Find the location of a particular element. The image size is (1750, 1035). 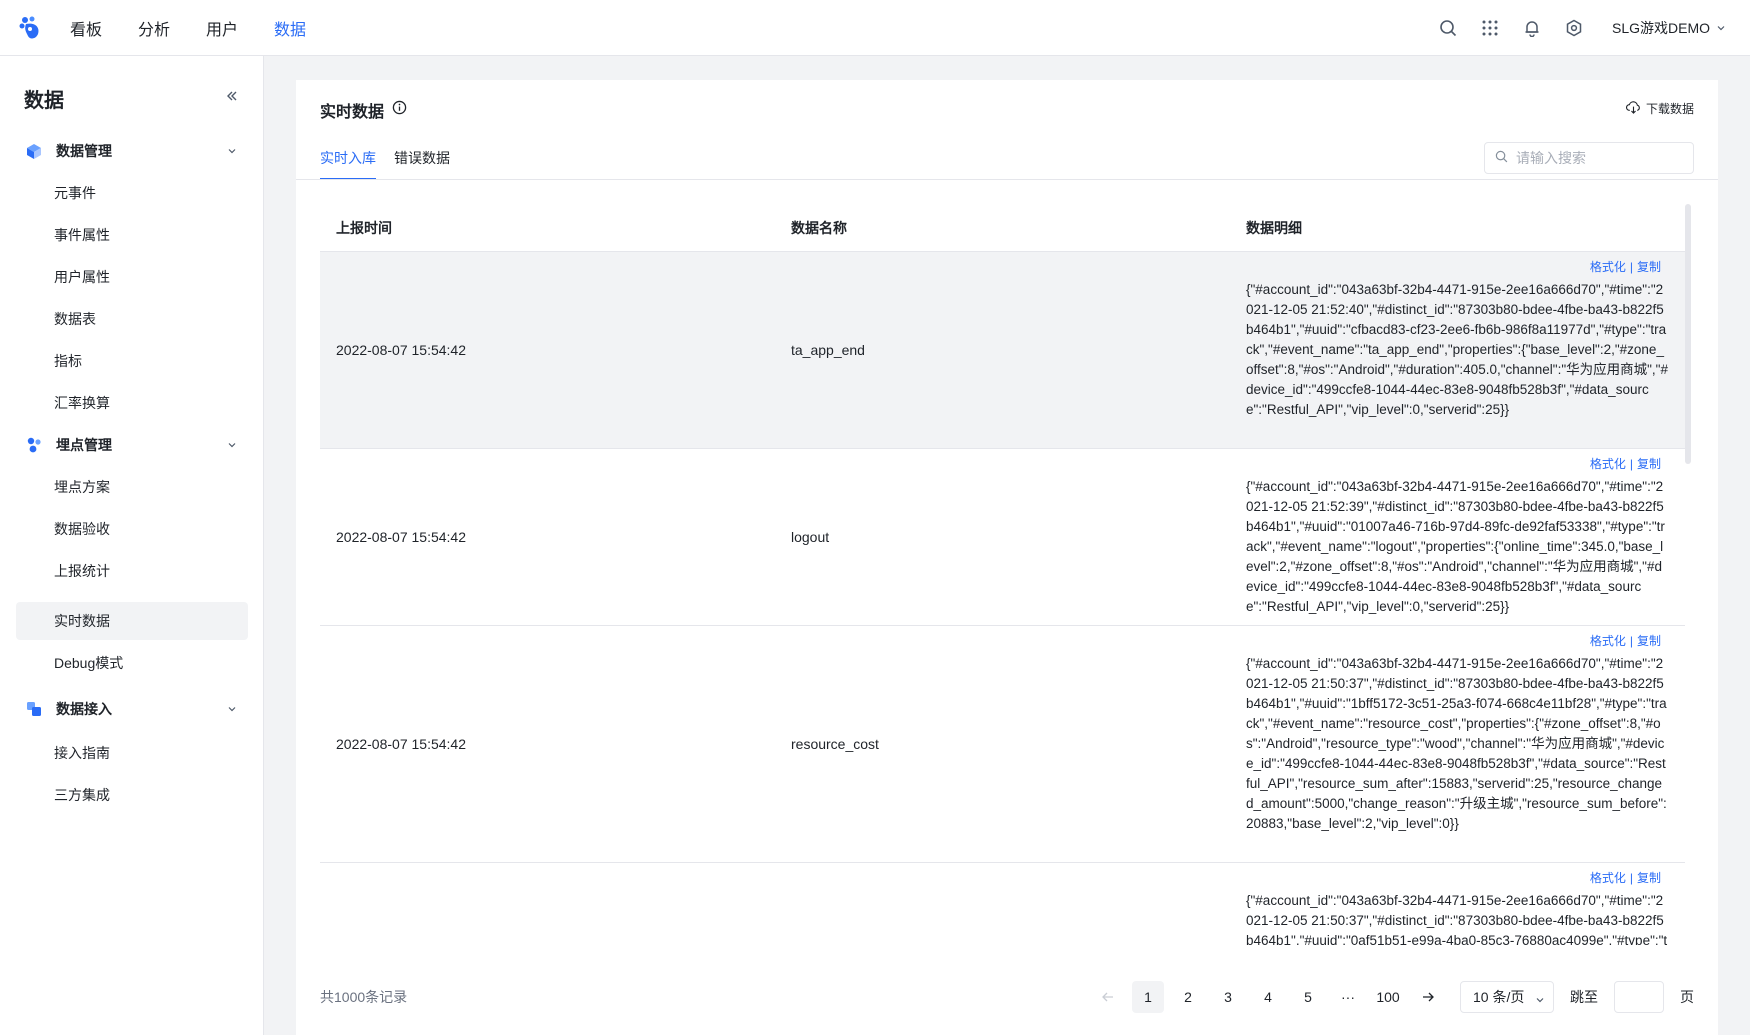

logo-icon is located at coordinates (30, 28).